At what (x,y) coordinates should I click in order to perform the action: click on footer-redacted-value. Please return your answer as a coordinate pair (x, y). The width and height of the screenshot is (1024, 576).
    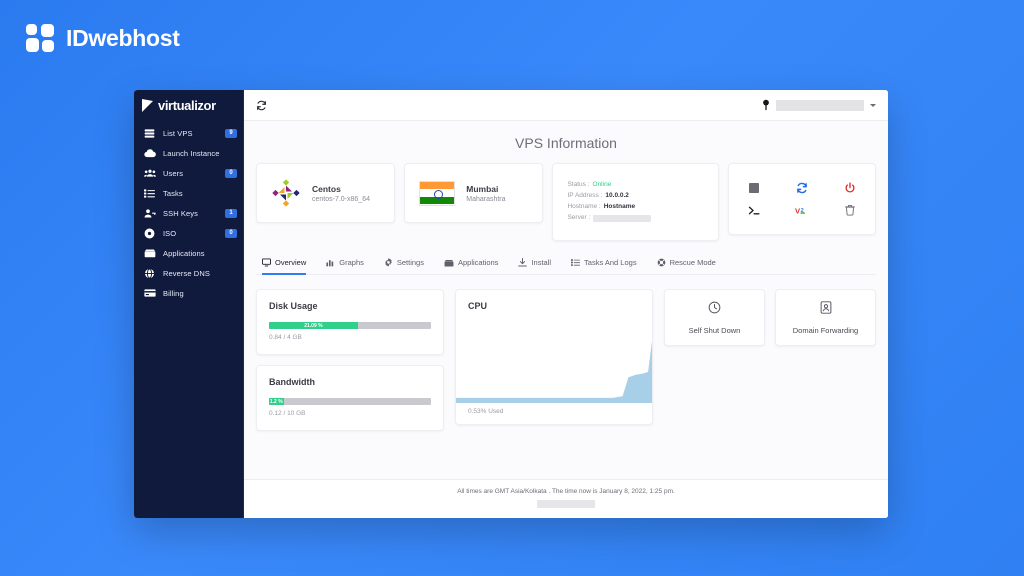
    Looking at the image, I should click on (566, 504).